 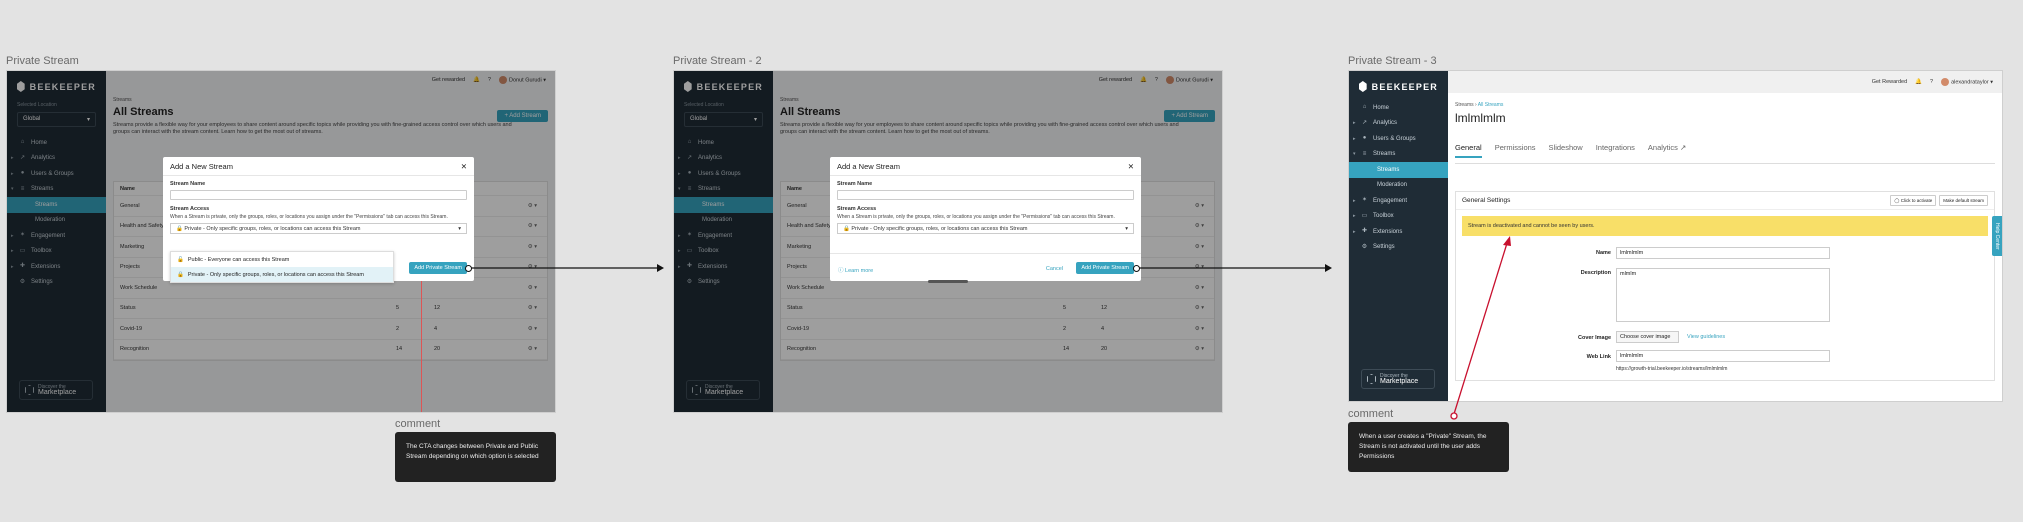 What do you see at coordinates (1371, 414) in the screenshot?
I see `comment-label-2: comment` at bounding box center [1371, 414].